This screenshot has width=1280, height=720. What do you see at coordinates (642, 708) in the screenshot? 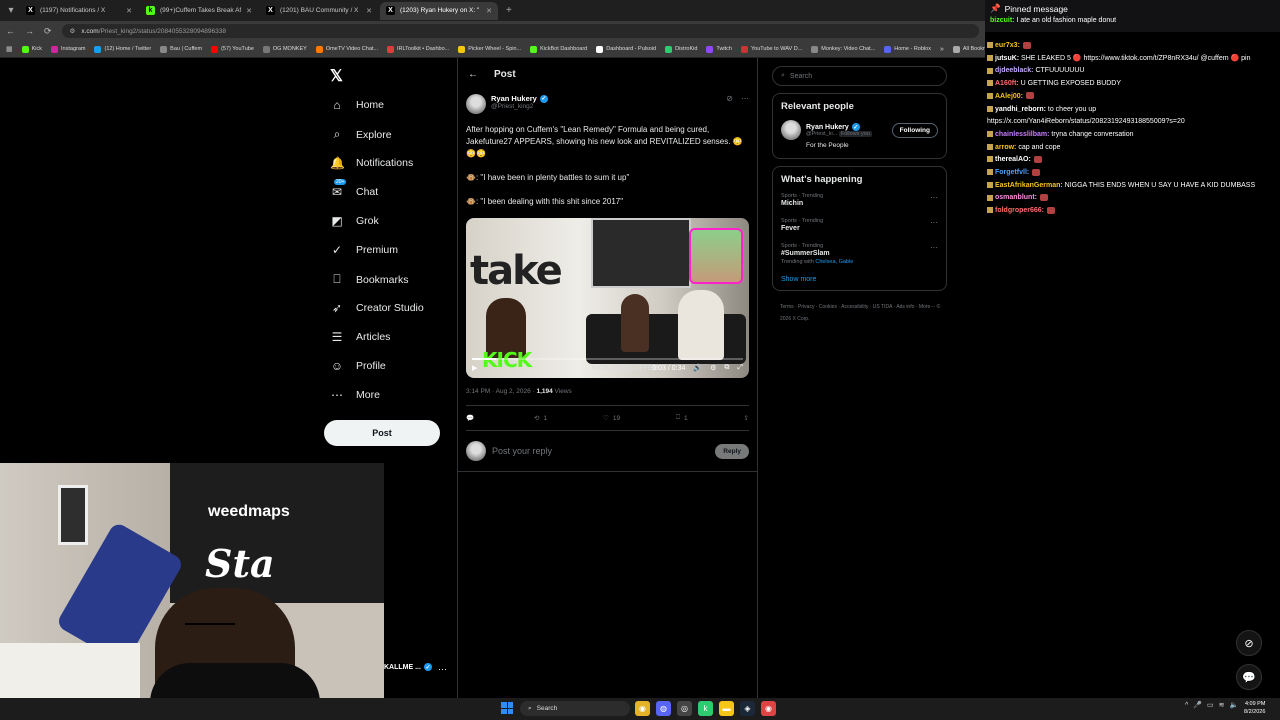
I see `chrome-icon: ◉` at bounding box center [642, 708].